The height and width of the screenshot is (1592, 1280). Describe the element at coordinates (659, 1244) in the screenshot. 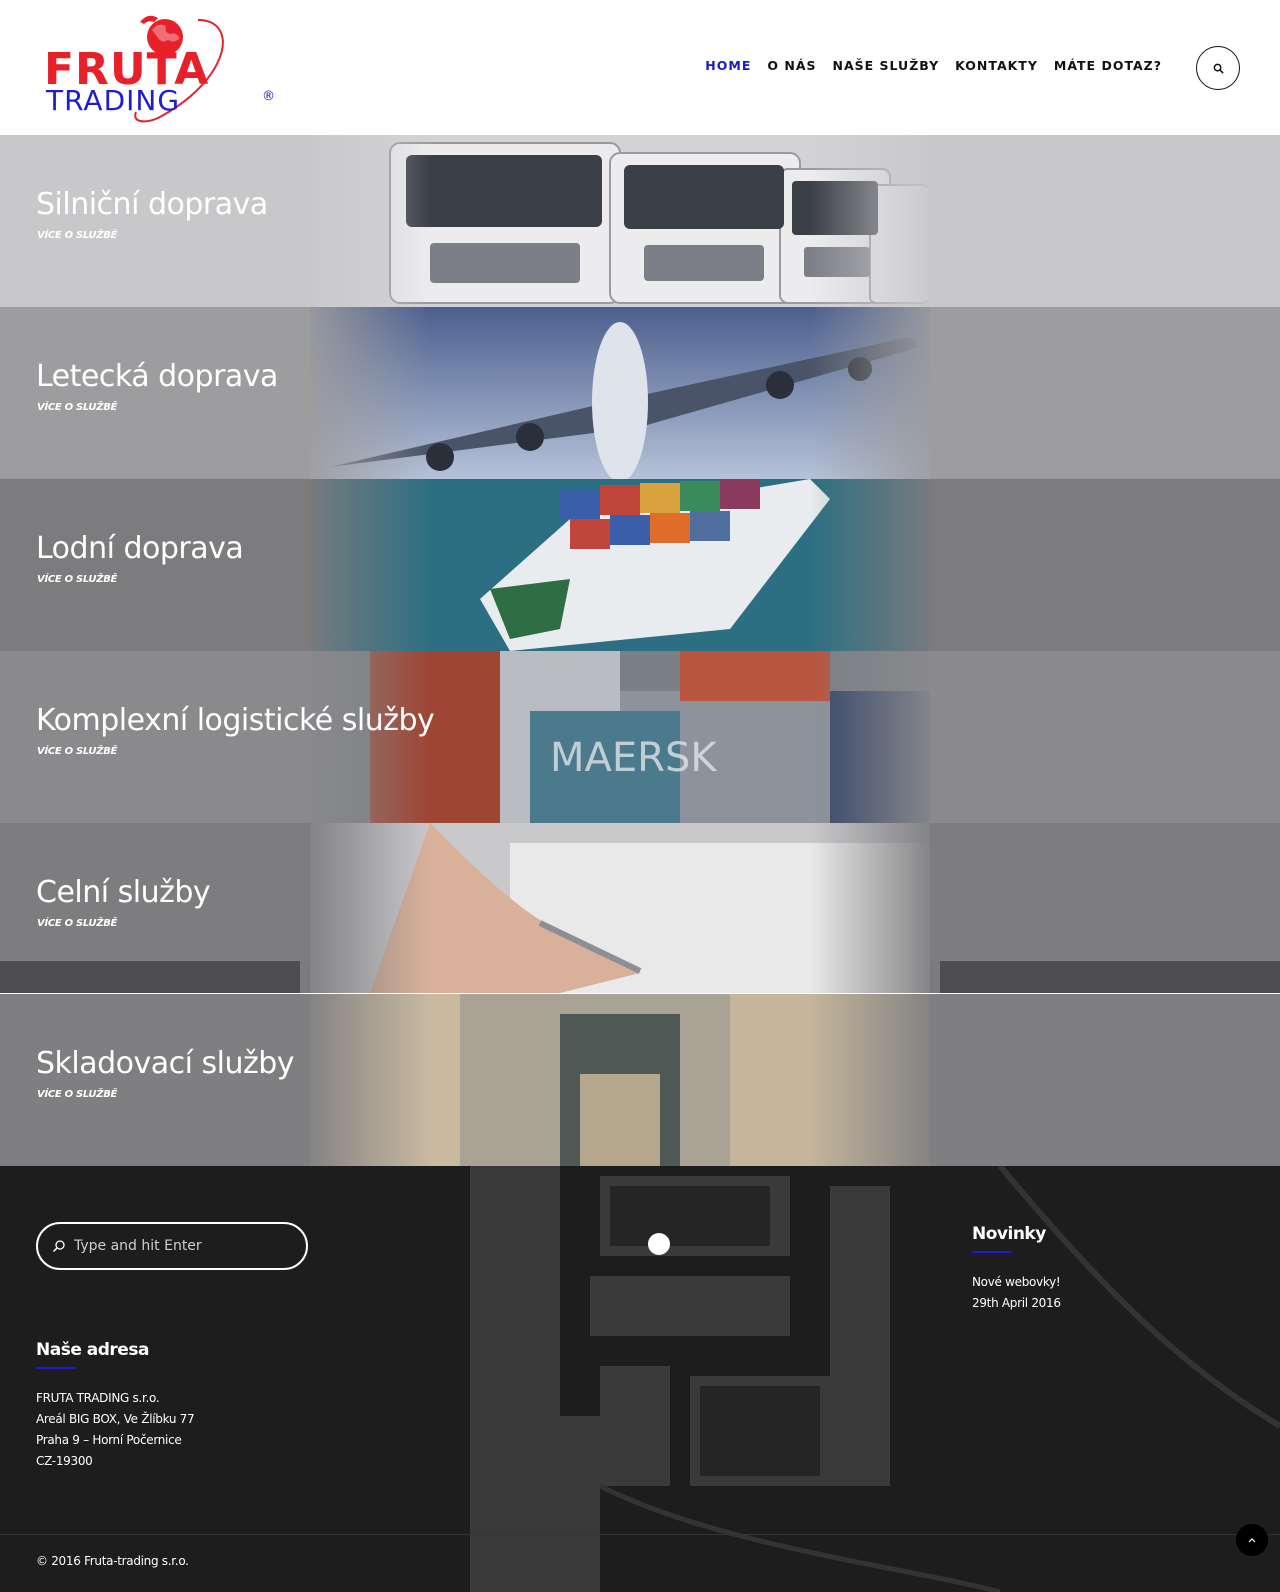

I see `map-marker` at that location.